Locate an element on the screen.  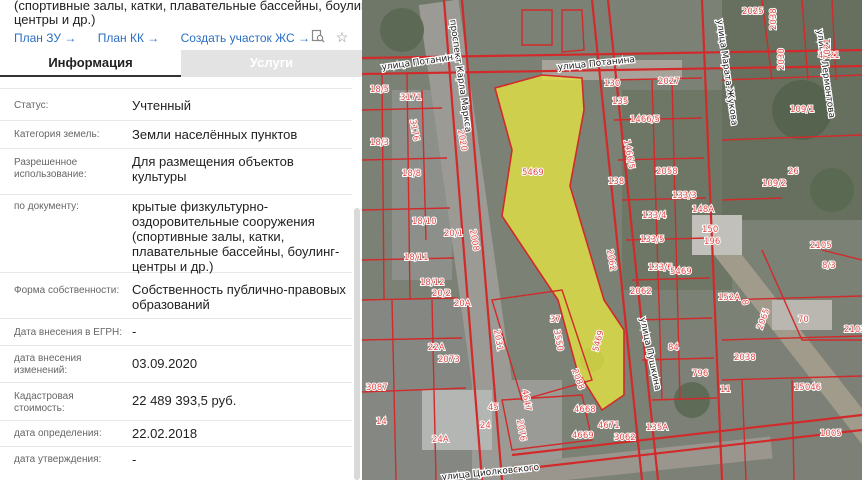
create-parcel-link: Создать участок ЖС → is located at coordinates (245, 38).